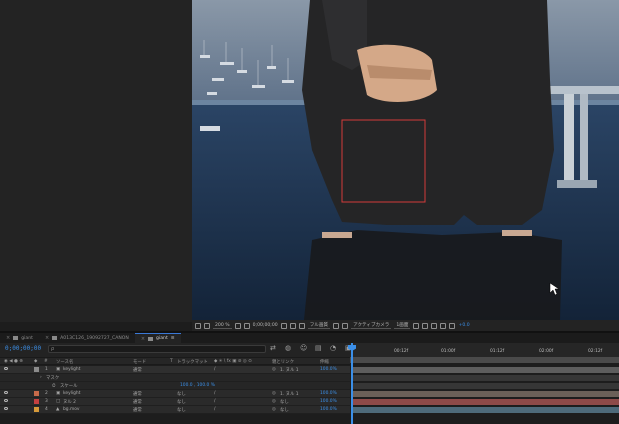  What do you see at coordinates (352, 383) in the screenshot?
I see `playhead` at bounding box center [352, 383].